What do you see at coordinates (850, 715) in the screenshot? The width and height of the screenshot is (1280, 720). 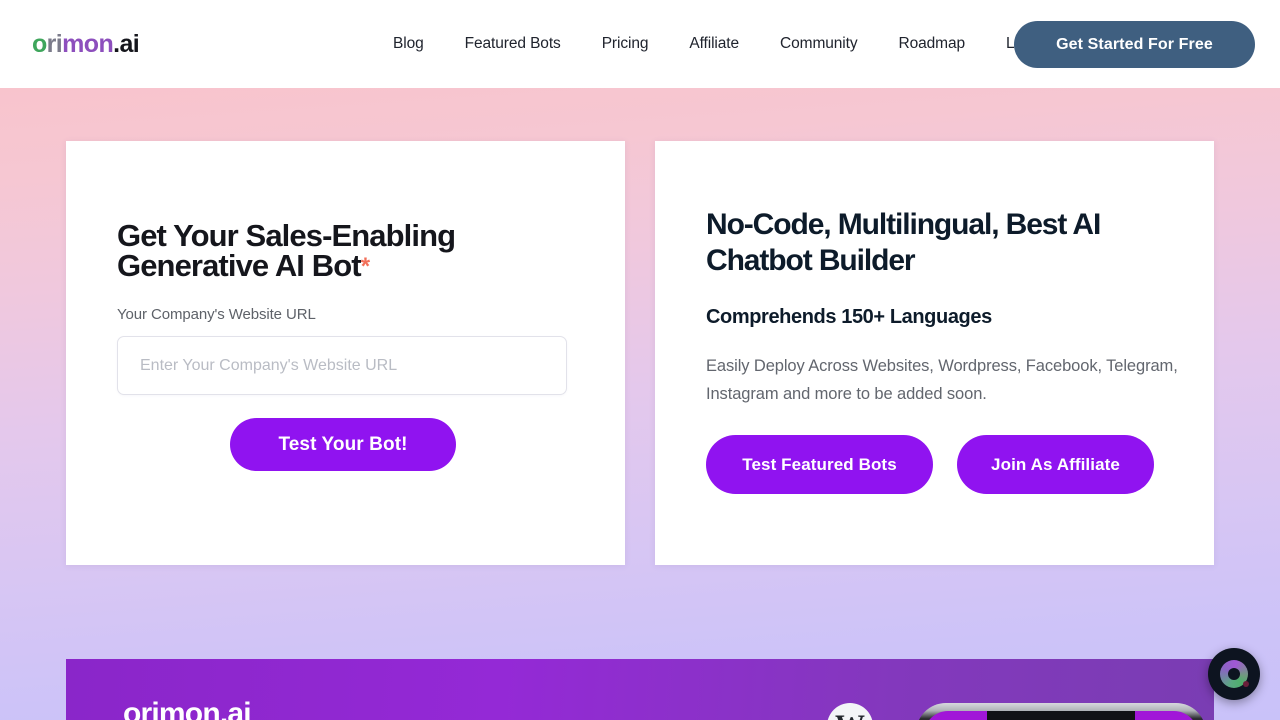 I see `wordpress-glyph: W` at bounding box center [850, 715].